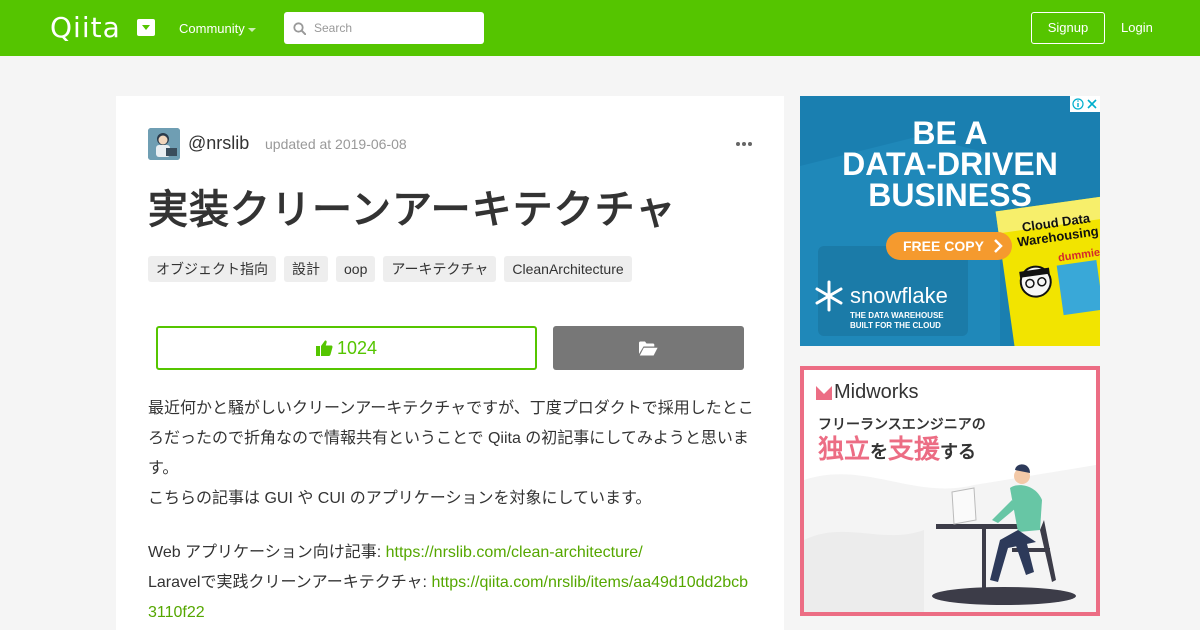 The width and height of the screenshot is (1200, 630). What do you see at coordinates (568, 269) in the screenshot?
I see `tag-cleanarchitecture: CleanArchitecture` at bounding box center [568, 269].